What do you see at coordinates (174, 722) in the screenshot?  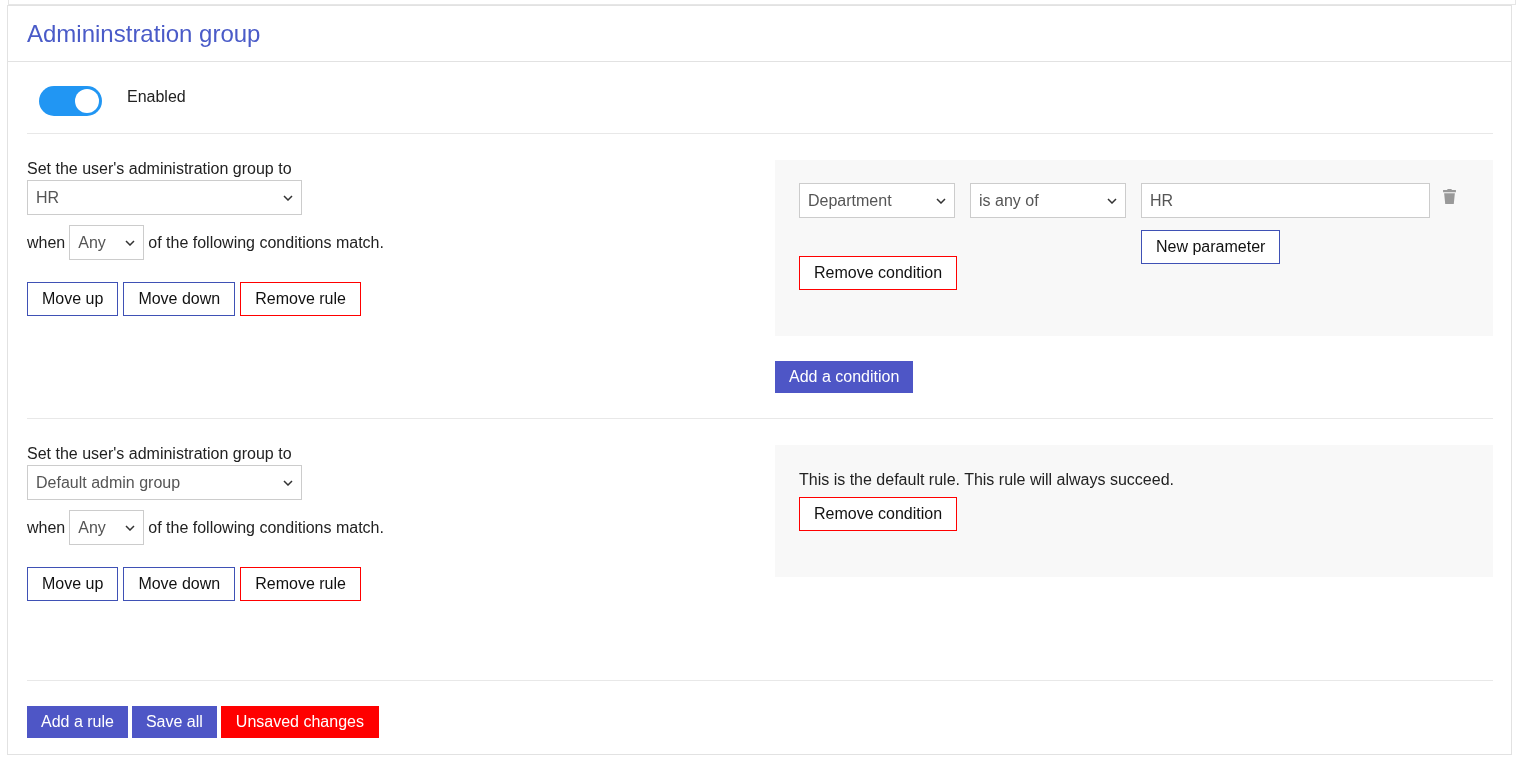 I see `save-all-button: Save all` at bounding box center [174, 722].